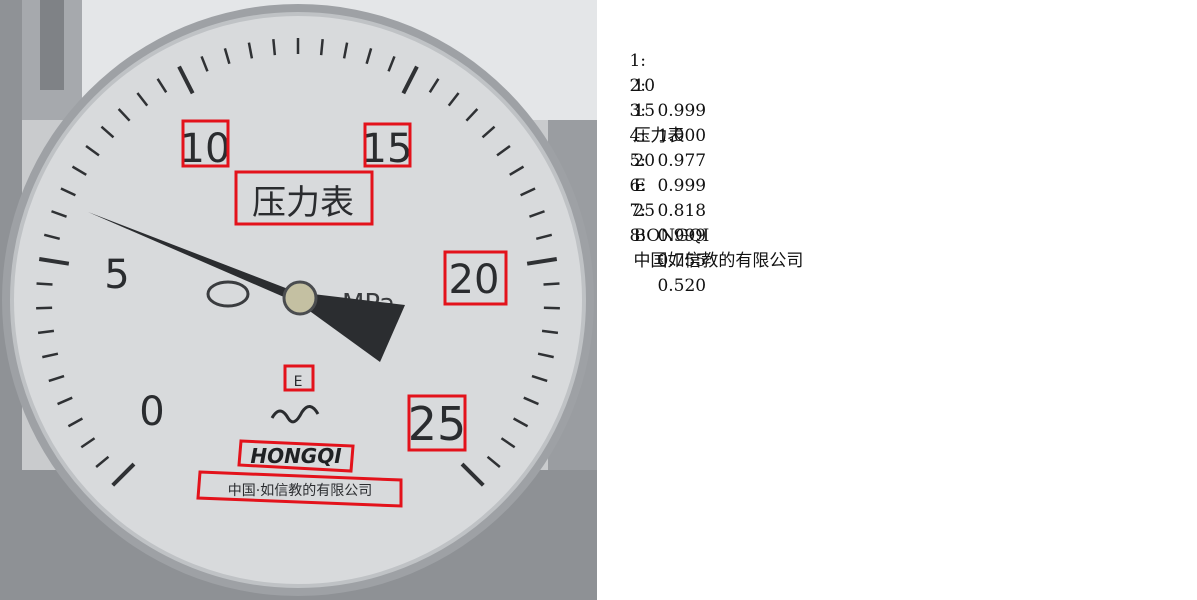 The height and width of the screenshot is (600, 1197). I want to click on result-index: 8:, so click(637, 236).